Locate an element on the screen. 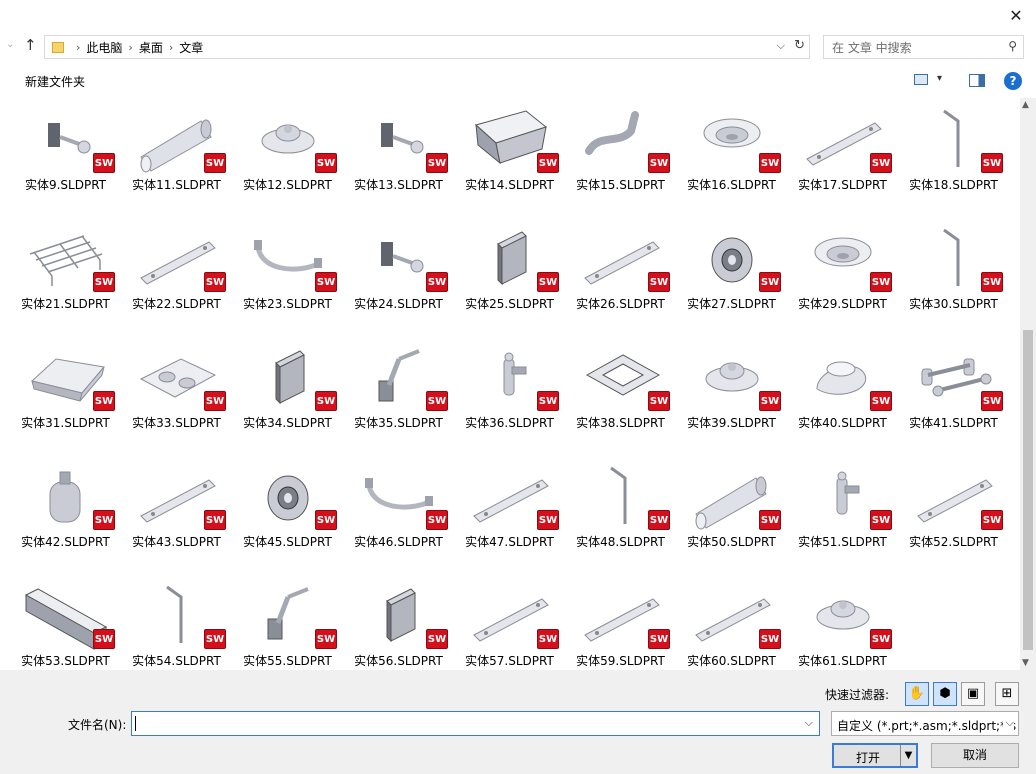  file-item: SW 实体22.SLDPRT is located at coordinates (176, 281).